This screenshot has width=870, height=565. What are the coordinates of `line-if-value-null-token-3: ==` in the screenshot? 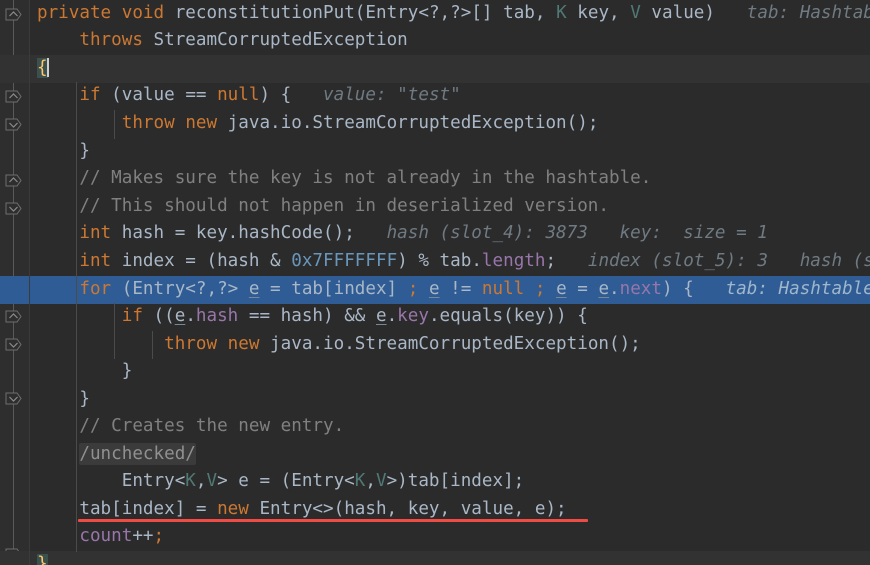 It's located at (201, 95).